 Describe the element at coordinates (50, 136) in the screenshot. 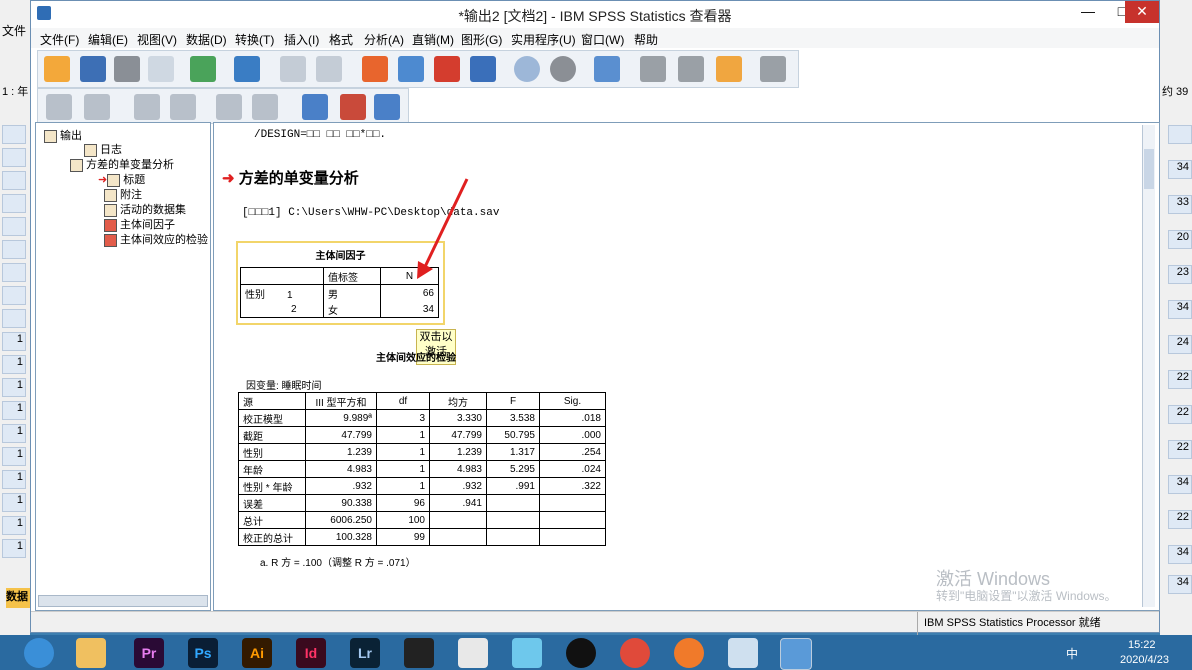

I see `output-book-icon` at that location.